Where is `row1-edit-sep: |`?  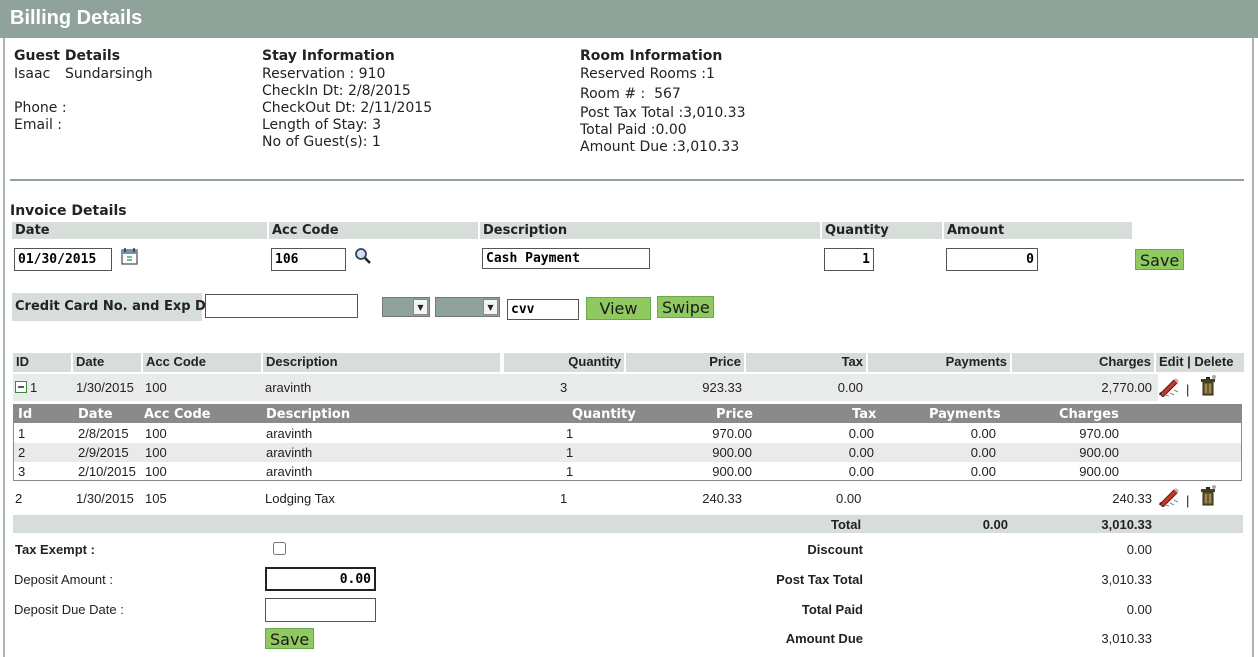 row1-edit-sep: | is located at coordinates (1188, 389).